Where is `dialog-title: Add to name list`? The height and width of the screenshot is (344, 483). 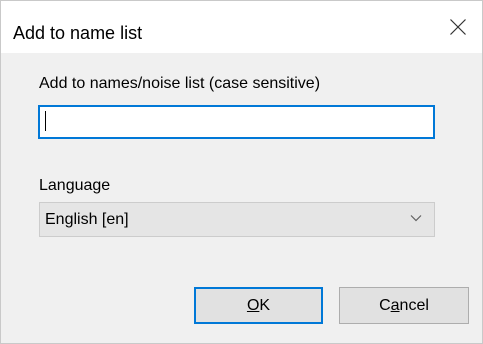 dialog-title: Add to name list is located at coordinates (78, 33).